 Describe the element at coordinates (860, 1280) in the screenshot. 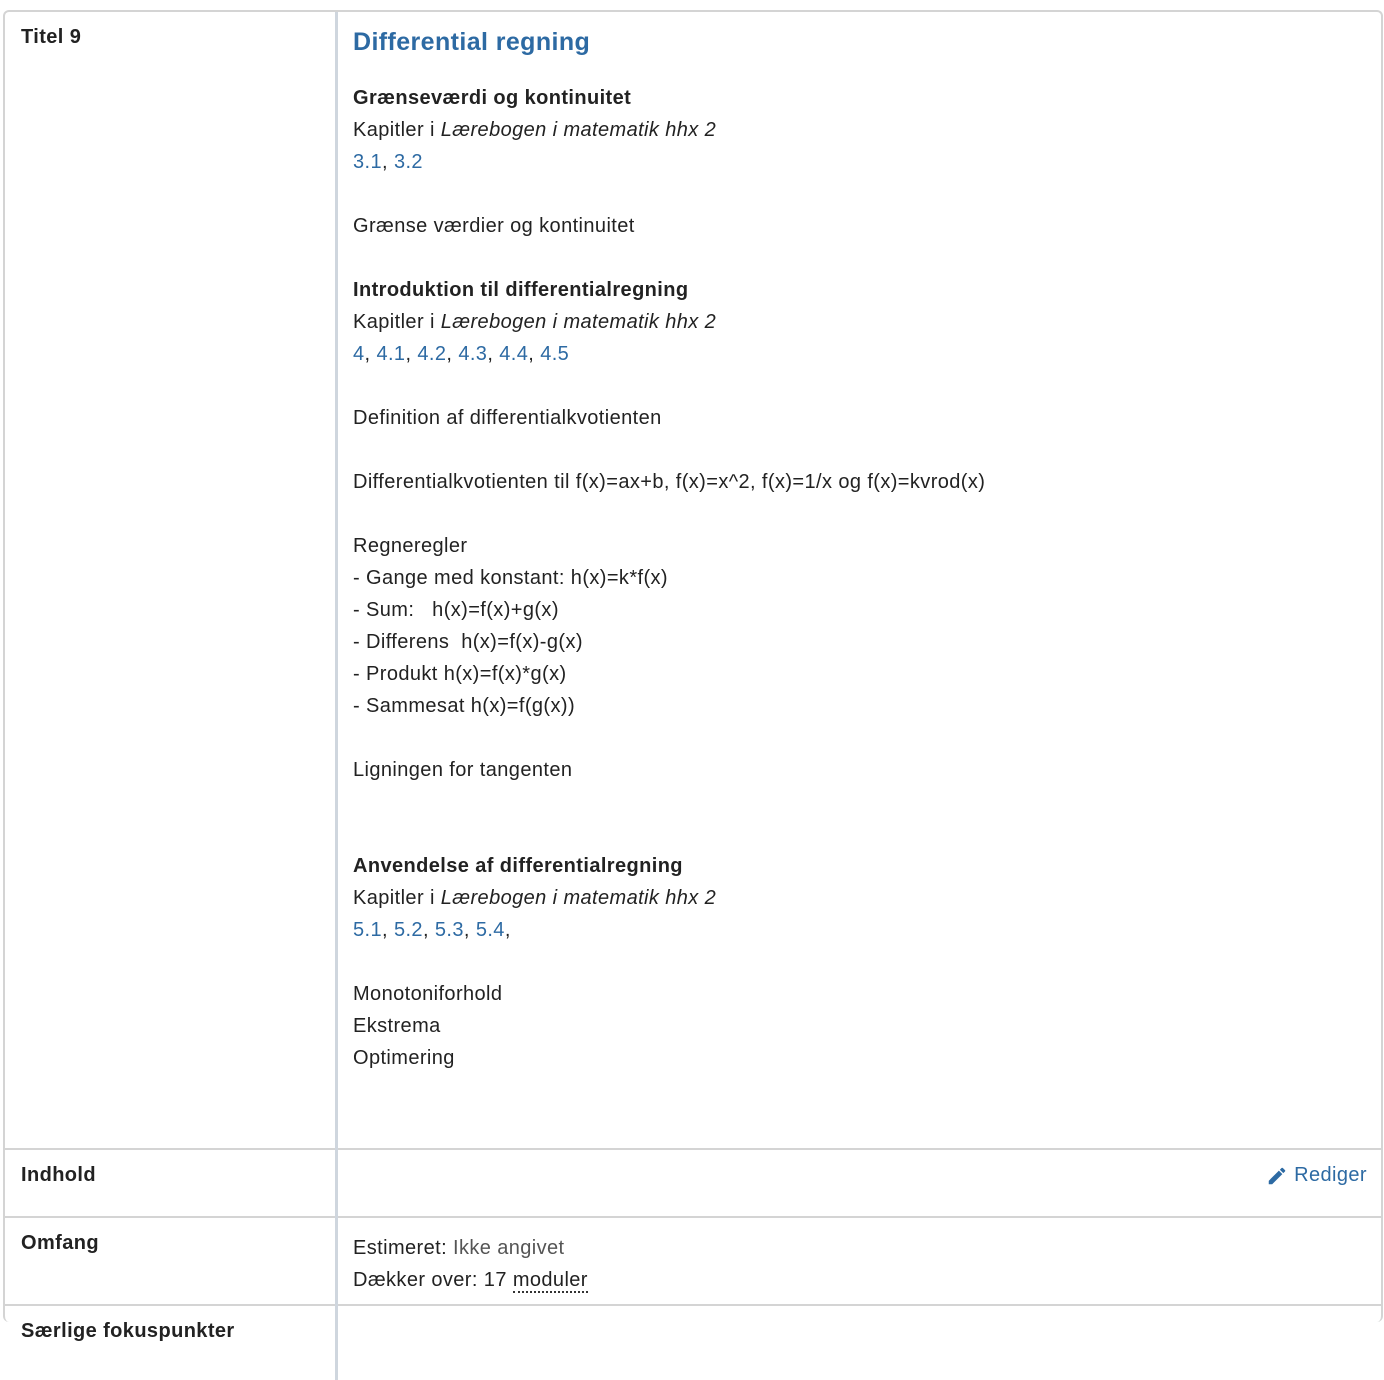

I see `covers-line: Dækker over: 17 moduler` at that location.